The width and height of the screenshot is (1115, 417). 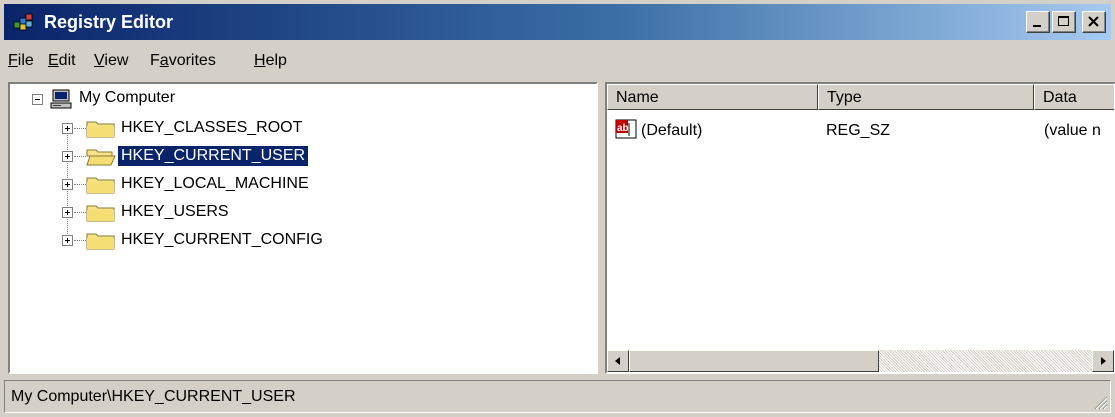 I want to click on arrow-left-icon, so click(x=617, y=361).